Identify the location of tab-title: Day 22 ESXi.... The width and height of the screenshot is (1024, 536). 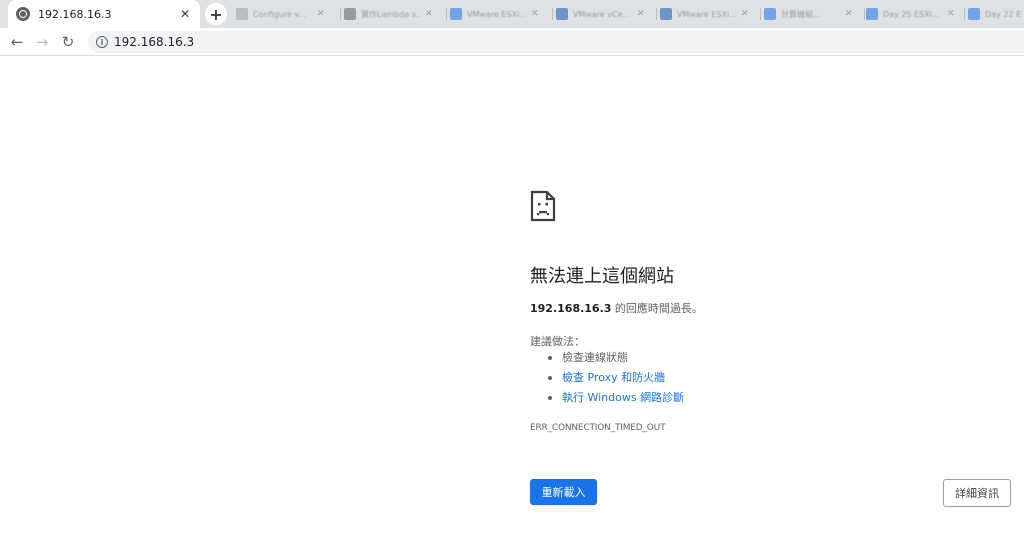
(1003, 14).